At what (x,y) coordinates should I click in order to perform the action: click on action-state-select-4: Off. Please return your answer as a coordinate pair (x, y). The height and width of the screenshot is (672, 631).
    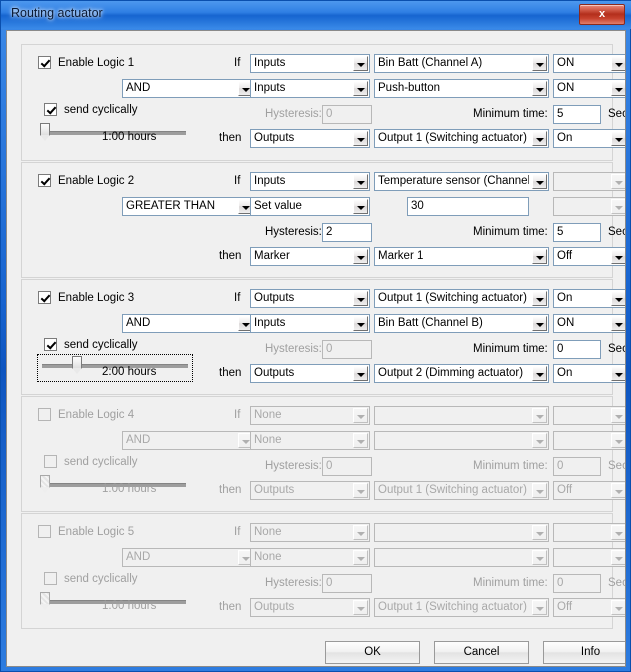
    Looking at the image, I should click on (589, 490).